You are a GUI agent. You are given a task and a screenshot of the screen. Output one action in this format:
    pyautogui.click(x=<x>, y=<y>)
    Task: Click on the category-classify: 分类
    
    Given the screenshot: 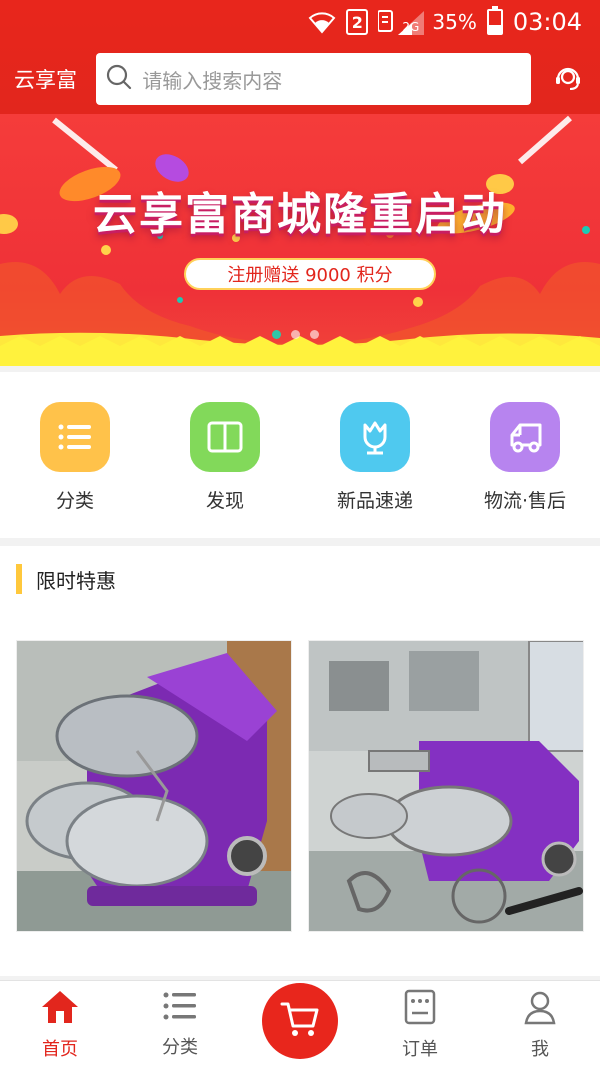 What is the action you would take?
    pyautogui.click(x=75, y=470)
    